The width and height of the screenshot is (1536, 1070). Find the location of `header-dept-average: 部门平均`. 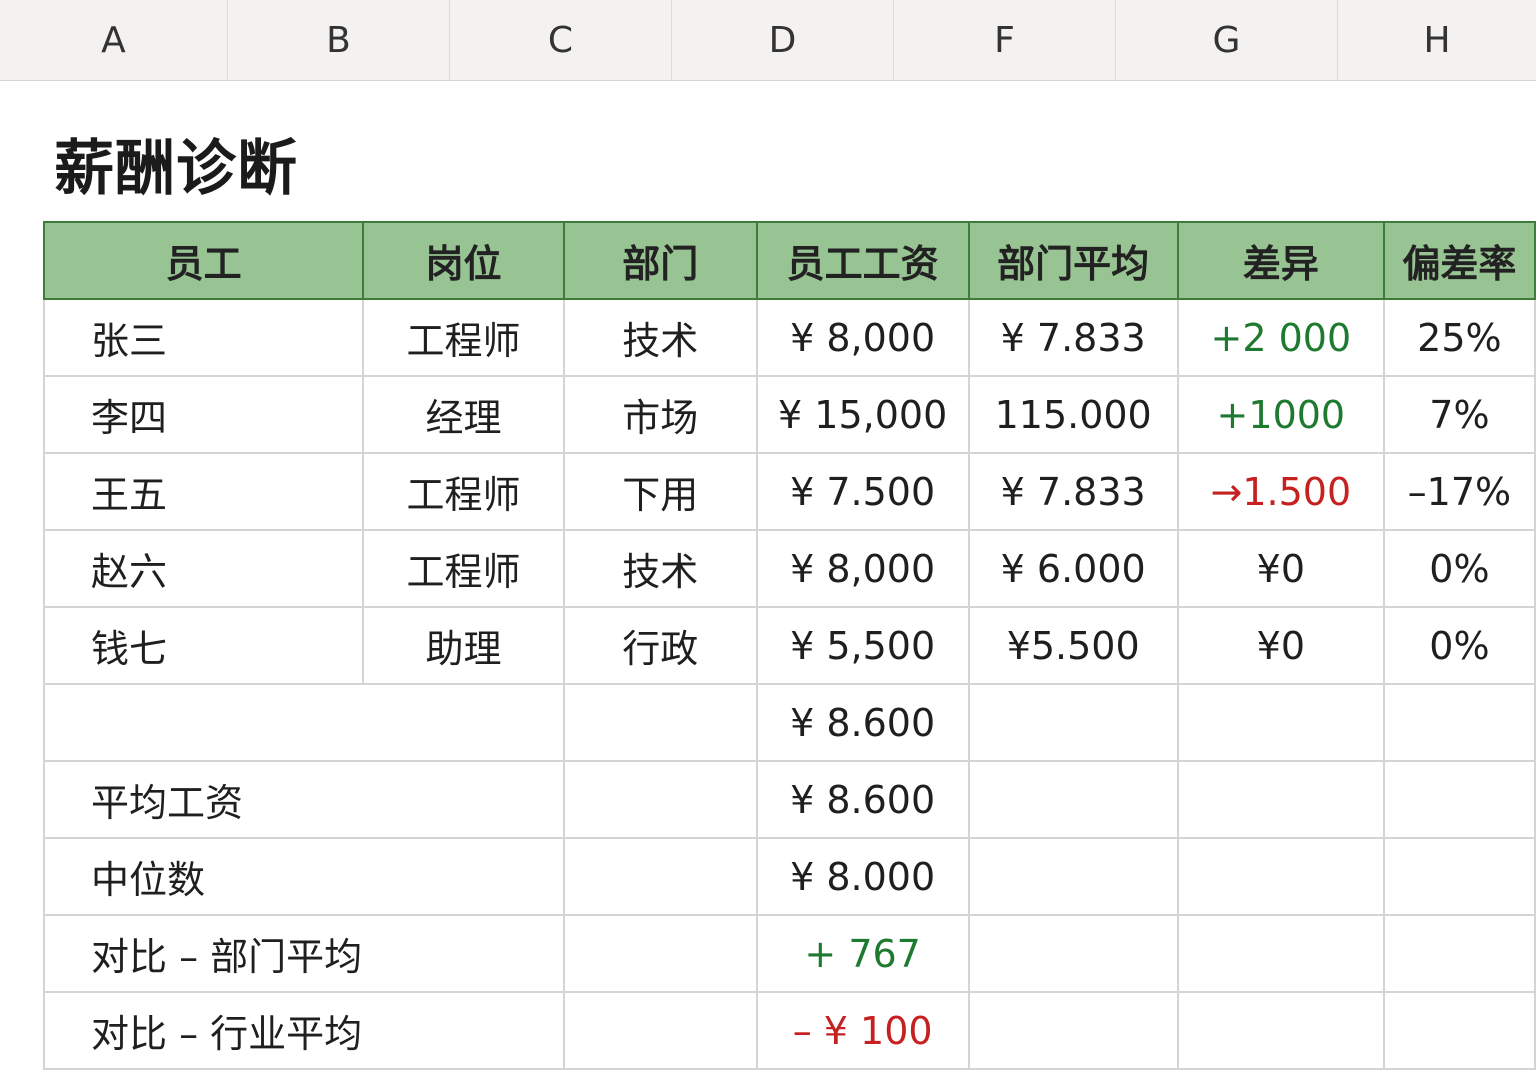

header-dept-average: 部门平均 is located at coordinates (1073, 260).